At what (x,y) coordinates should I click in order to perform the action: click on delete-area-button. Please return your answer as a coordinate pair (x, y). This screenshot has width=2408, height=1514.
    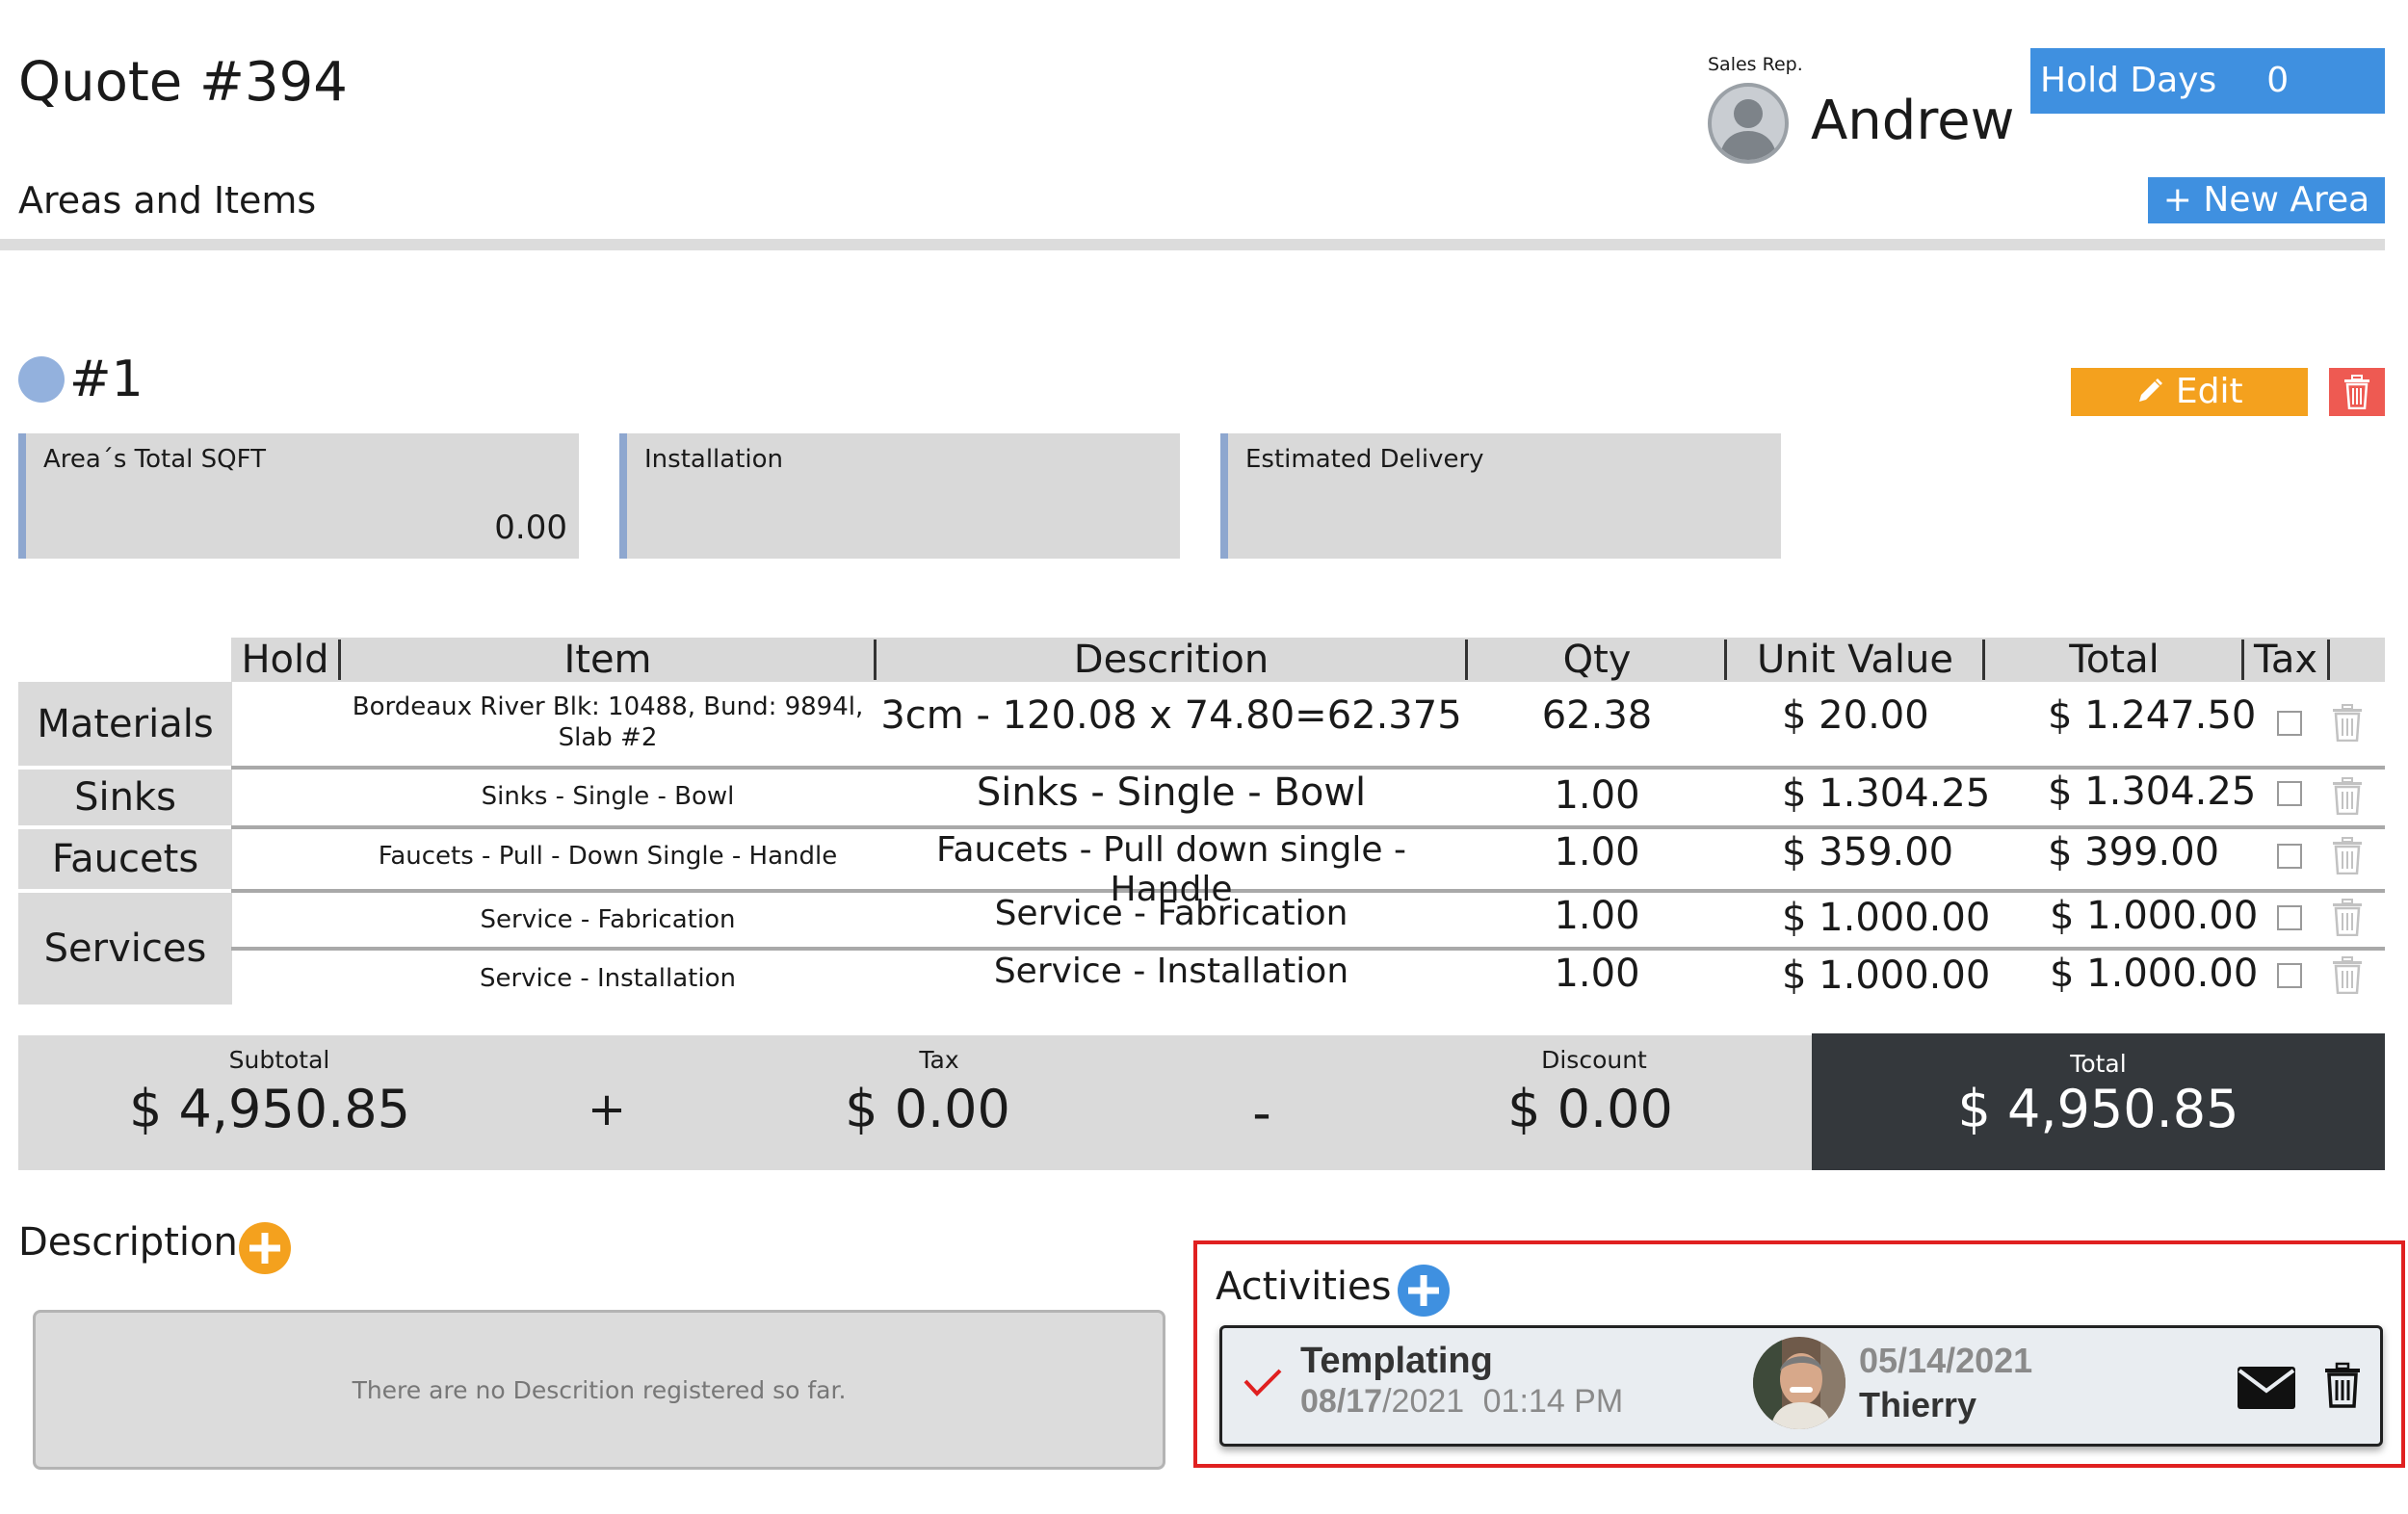
    Looking at the image, I should click on (2357, 392).